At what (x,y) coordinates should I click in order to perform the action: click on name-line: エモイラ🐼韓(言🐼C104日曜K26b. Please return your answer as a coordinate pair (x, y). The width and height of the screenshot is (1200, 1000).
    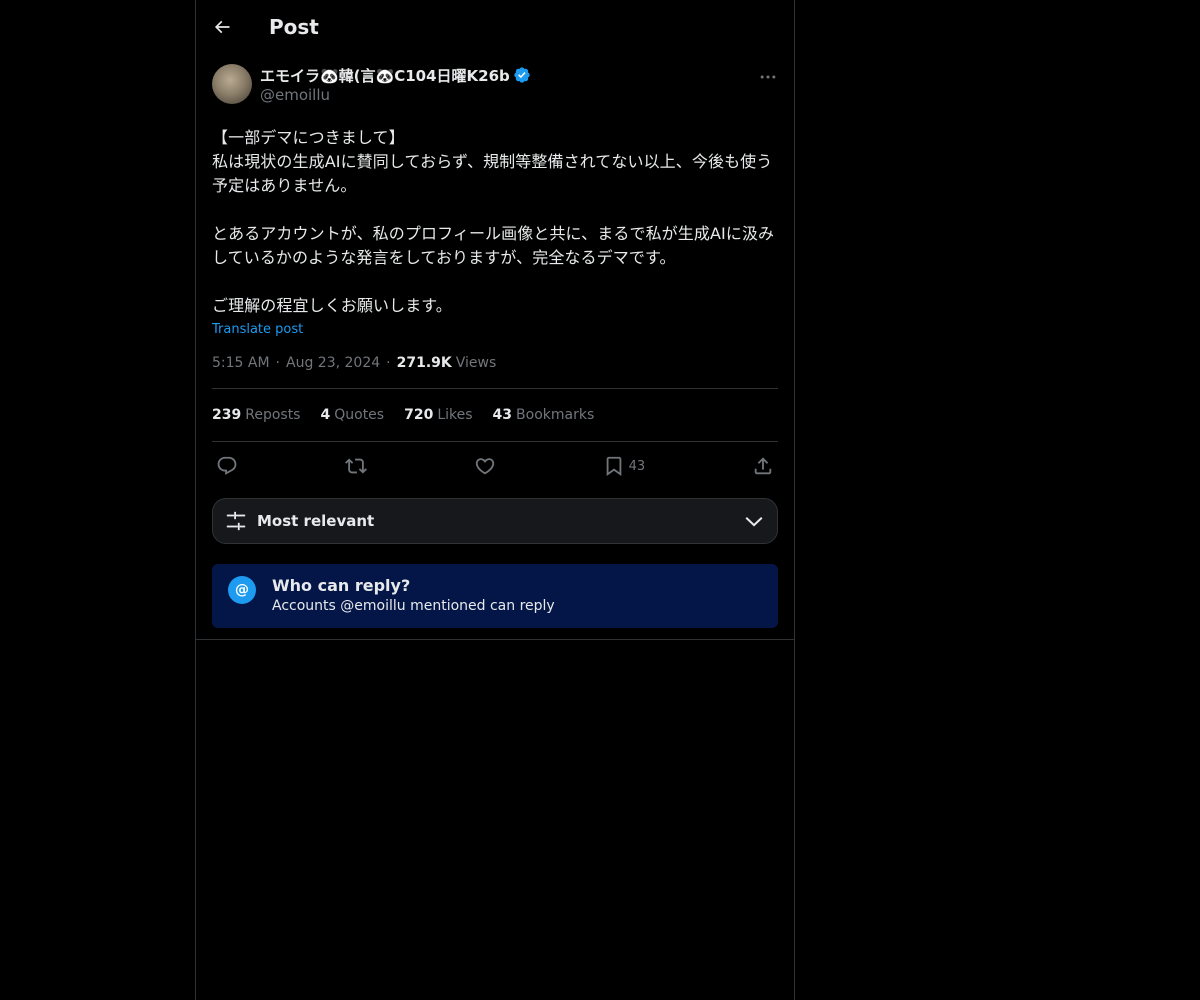
    Looking at the image, I should click on (395, 75).